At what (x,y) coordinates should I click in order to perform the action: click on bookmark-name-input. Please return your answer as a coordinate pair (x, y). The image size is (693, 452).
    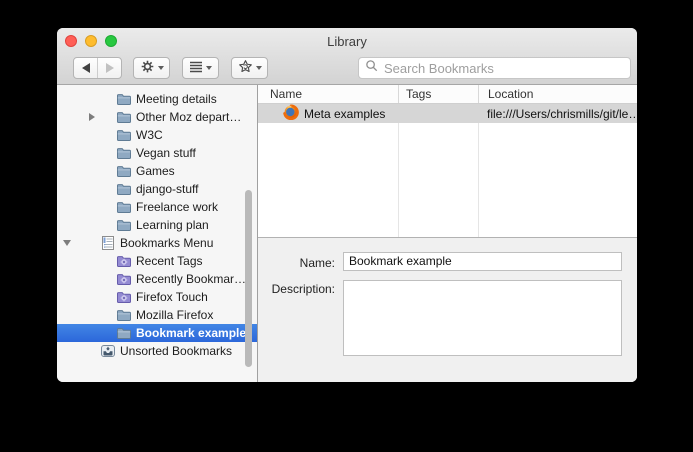
    Looking at the image, I should click on (482, 261).